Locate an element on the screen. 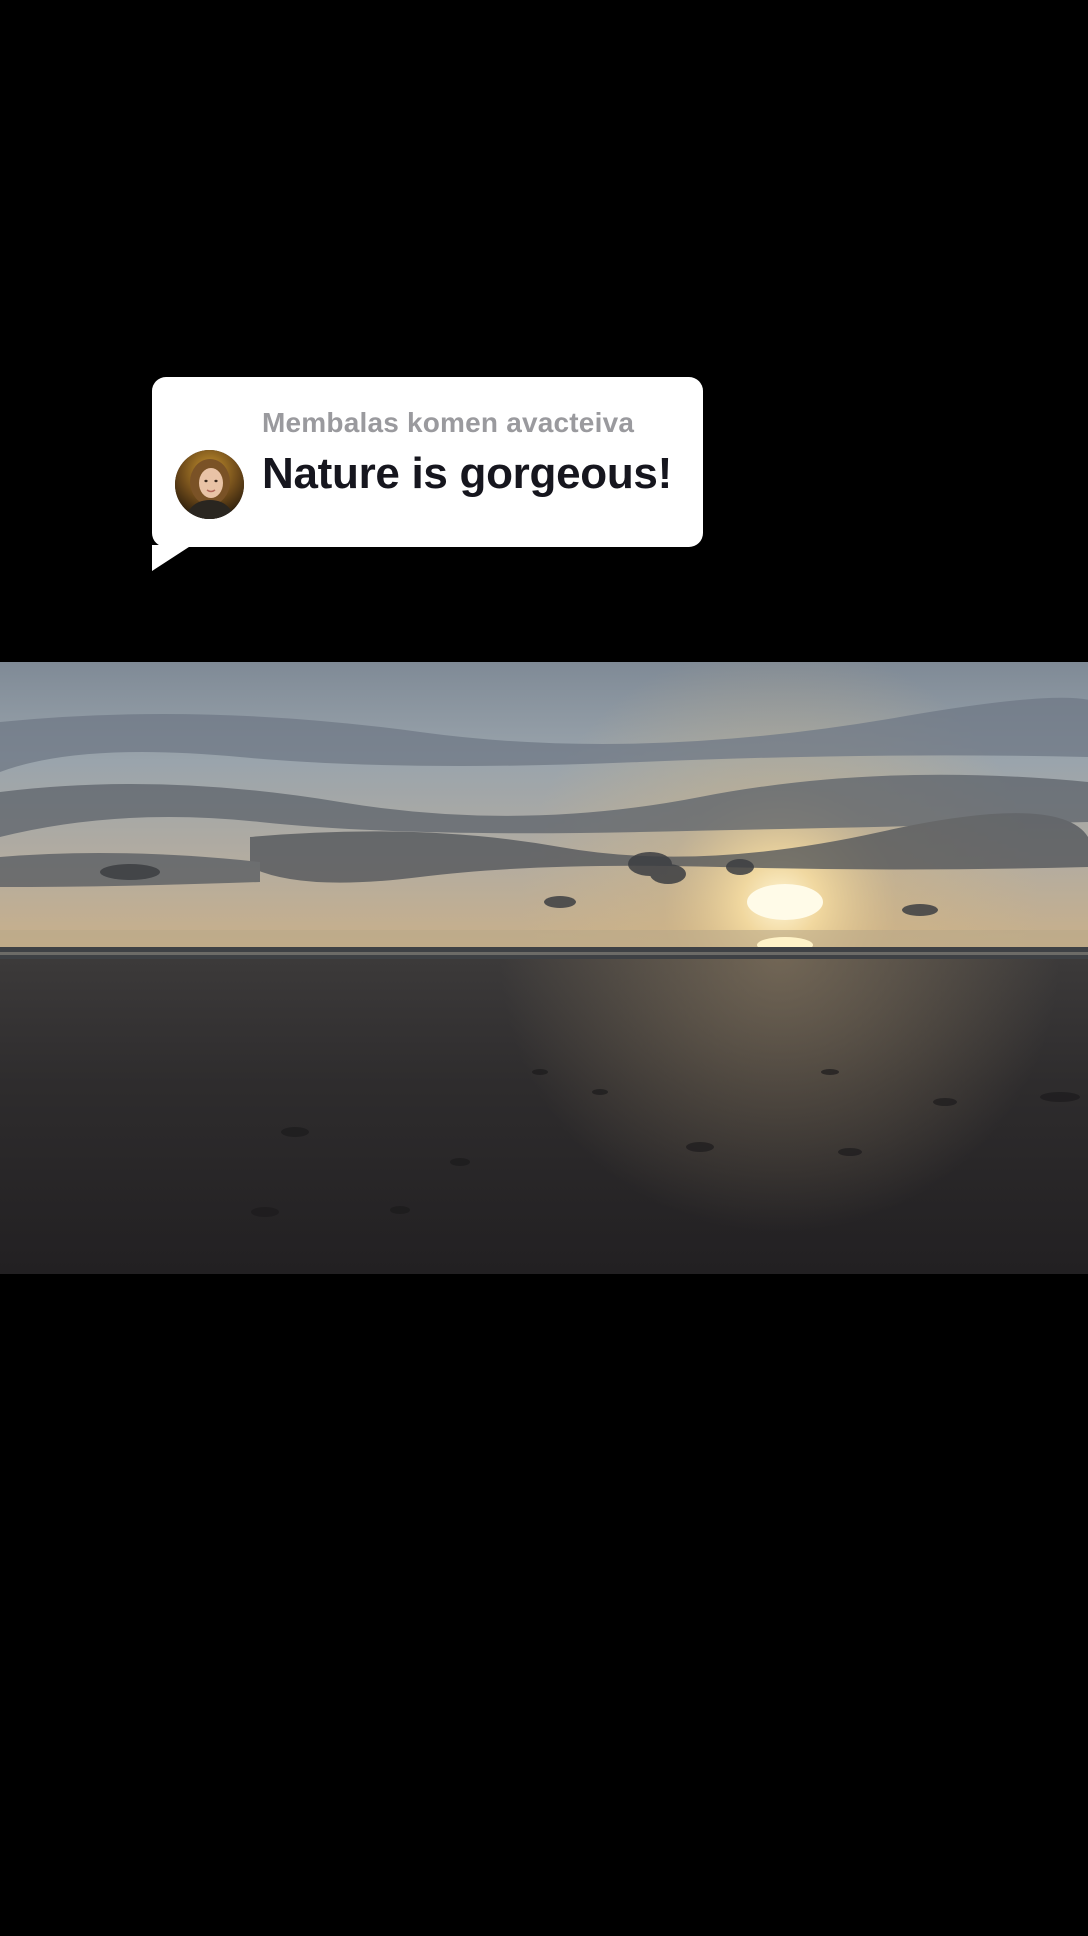 Image resolution: width=1088 pixels, height=1936 pixels. reply-header: Membalas komen avacteiva is located at coordinates (448, 422).